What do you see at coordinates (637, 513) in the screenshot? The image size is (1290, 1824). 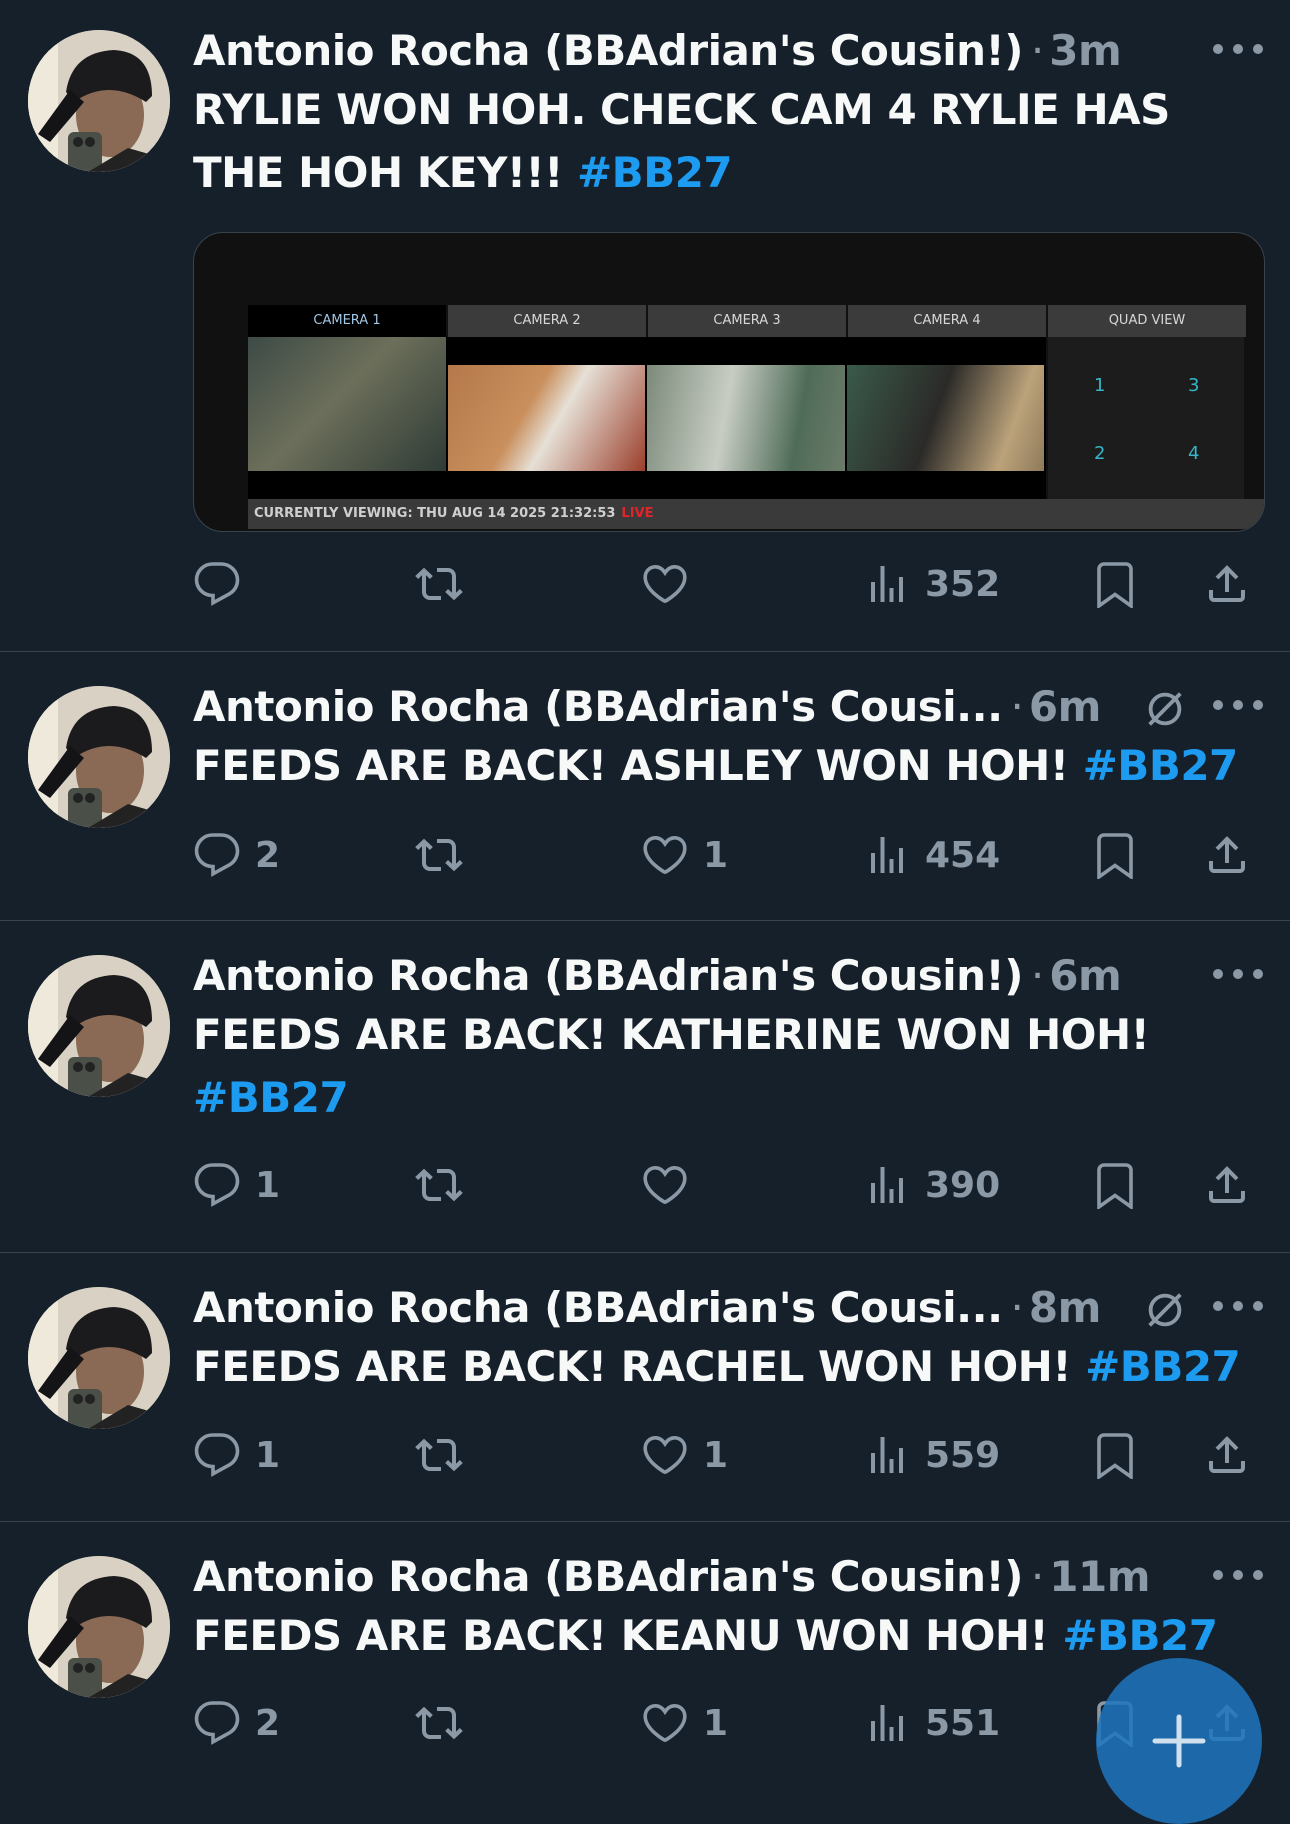 I see `live-badge: LIVE` at bounding box center [637, 513].